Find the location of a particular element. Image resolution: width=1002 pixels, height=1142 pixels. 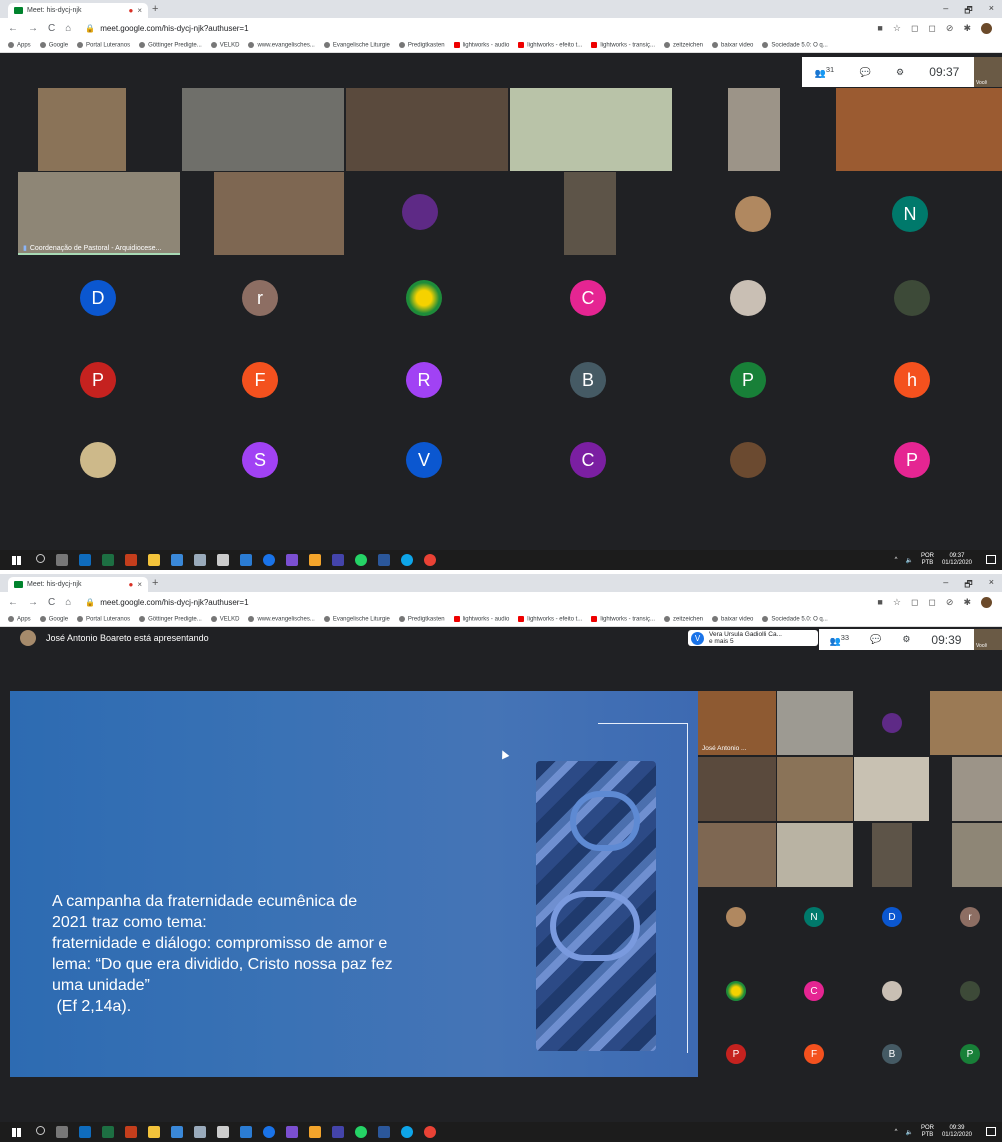

participant-avatar: F is located at coordinates (814, 1054).